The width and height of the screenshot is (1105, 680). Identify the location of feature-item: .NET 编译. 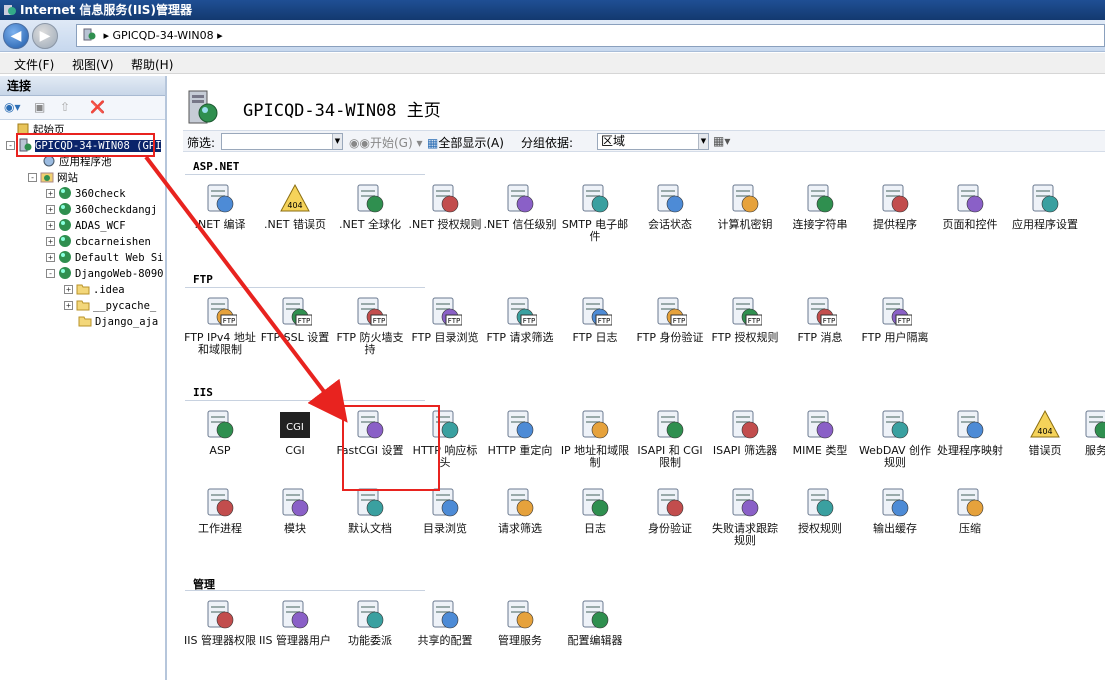
(220, 206).